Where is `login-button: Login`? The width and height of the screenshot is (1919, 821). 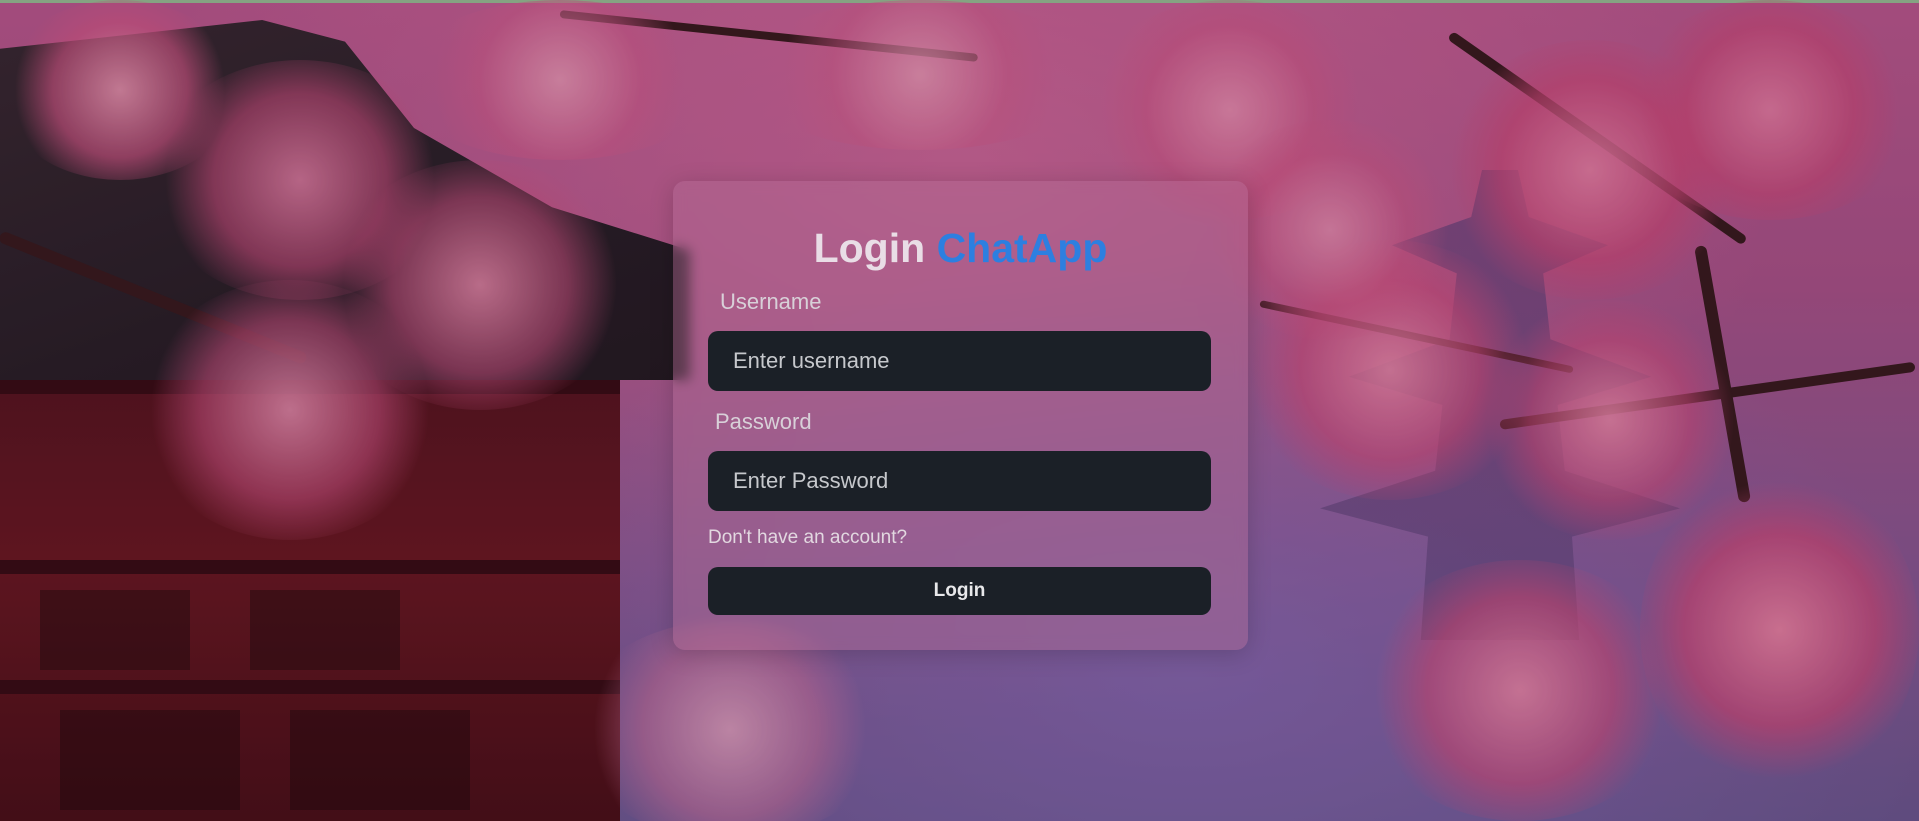
login-button: Login is located at coordinates (959, 591).